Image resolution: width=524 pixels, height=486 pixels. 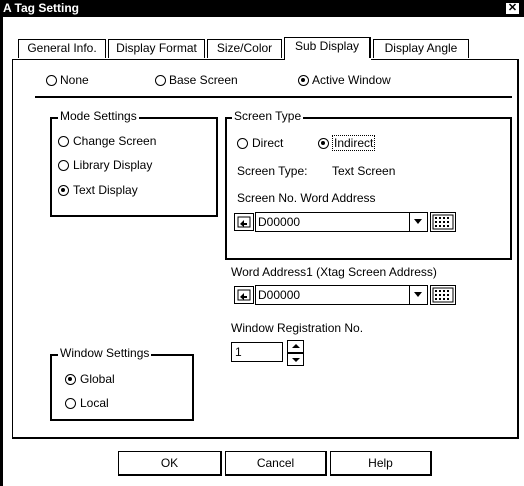 I want to click on screen-no-word-address-label: Screen No. Word Address, so click(x=306, y=198).